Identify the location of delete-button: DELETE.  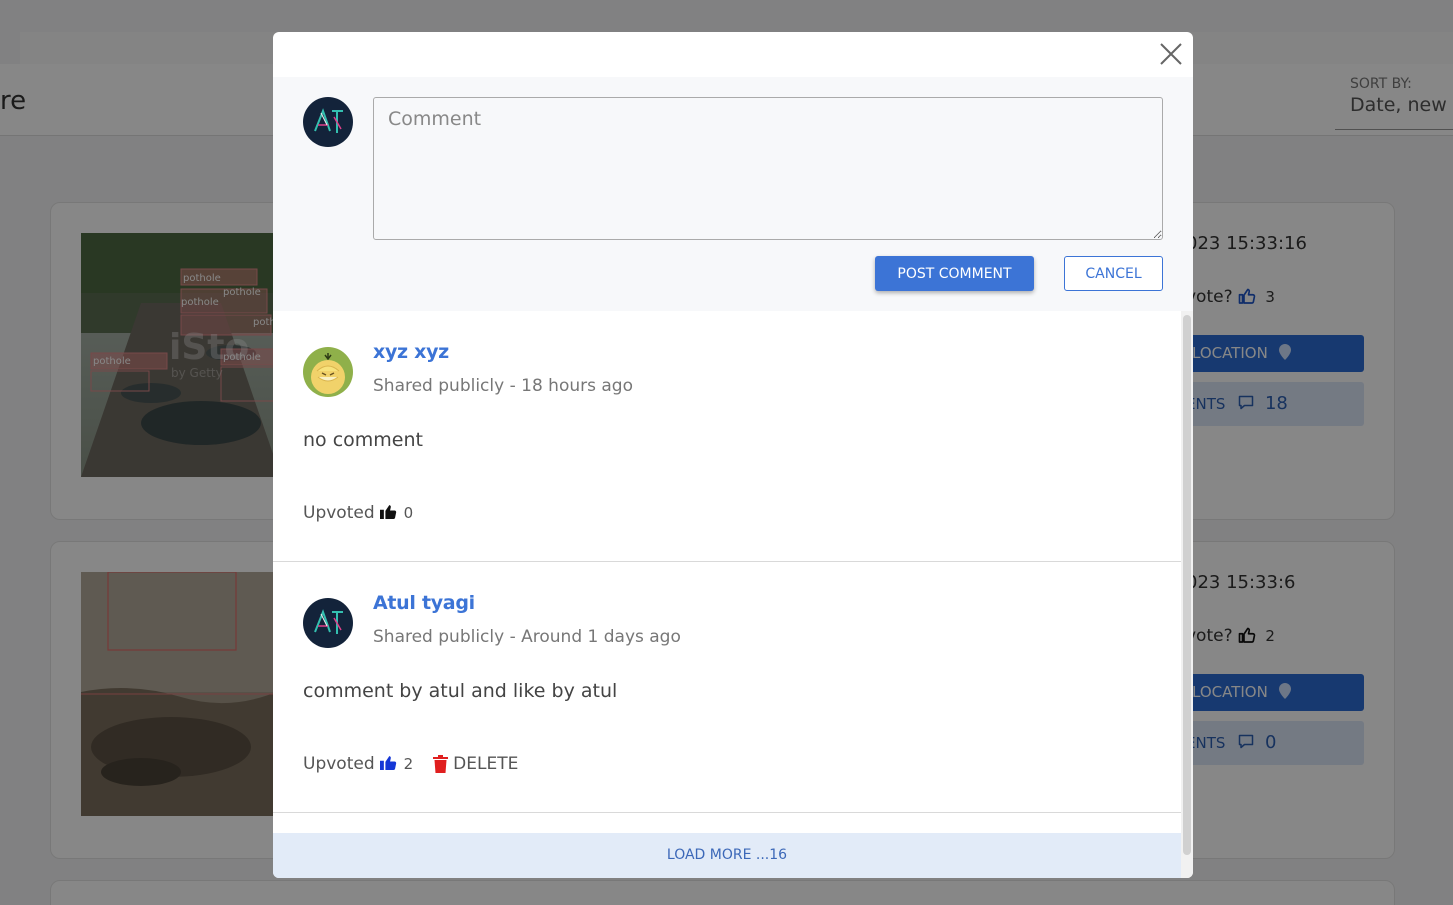
(475, 764).